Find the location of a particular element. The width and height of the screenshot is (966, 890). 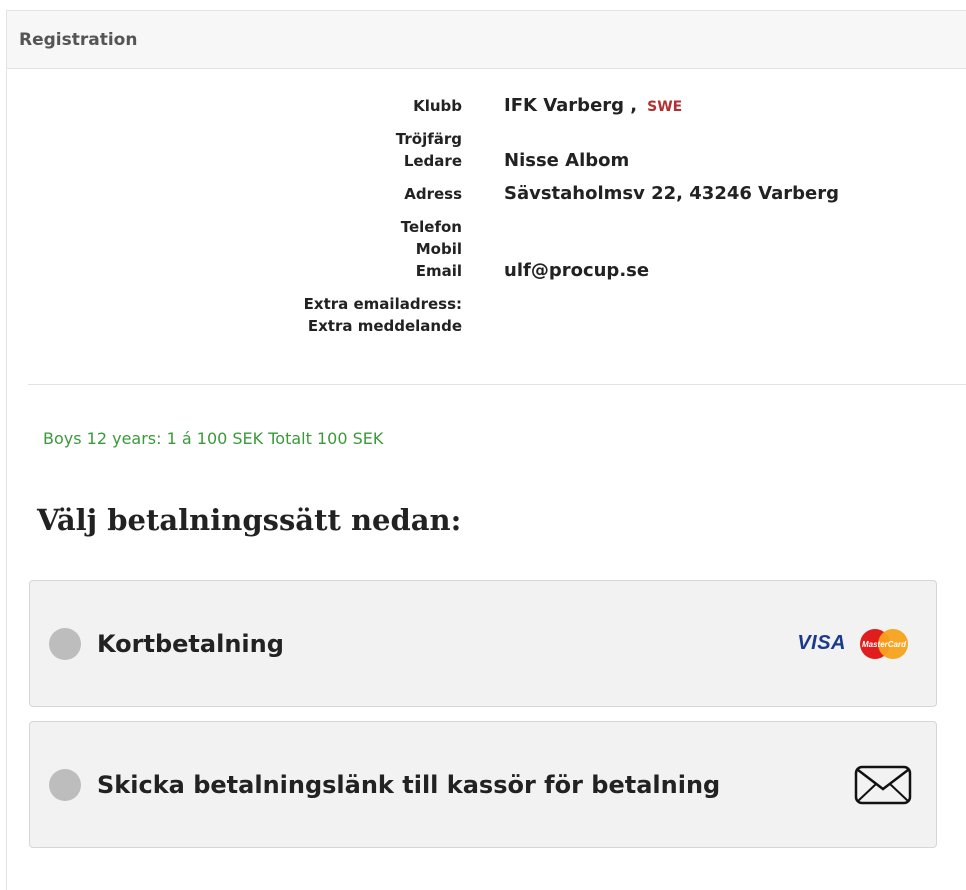

mail-icon-wrap is located at coordinates (883, 785).